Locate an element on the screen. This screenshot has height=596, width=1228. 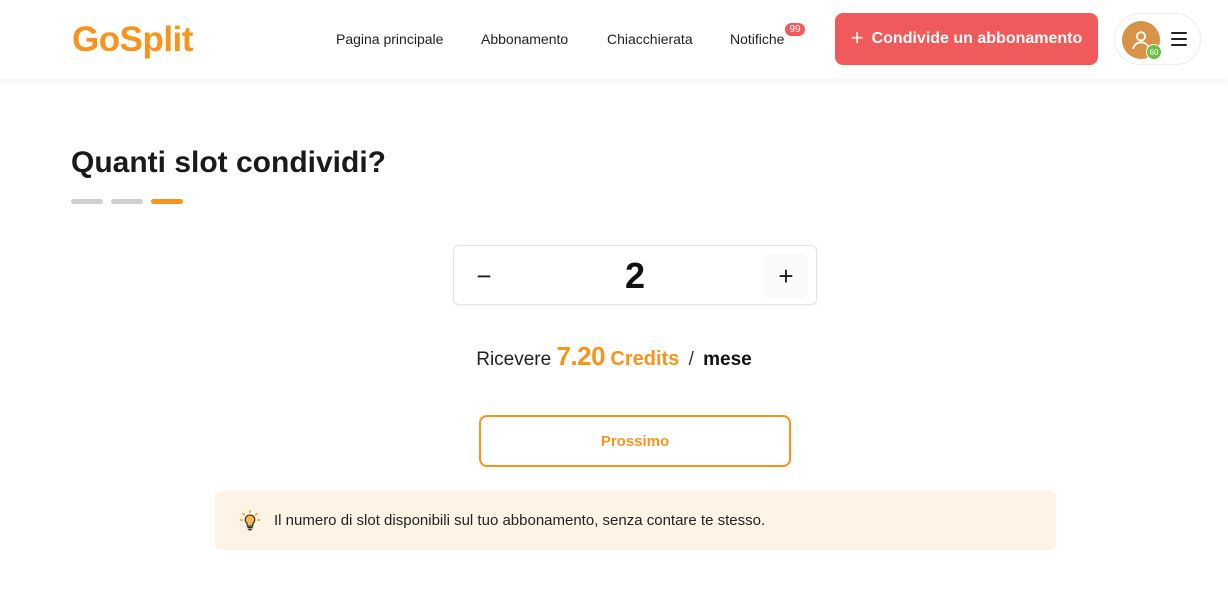
lightbulb-icon is located at coordinates (250, 519).